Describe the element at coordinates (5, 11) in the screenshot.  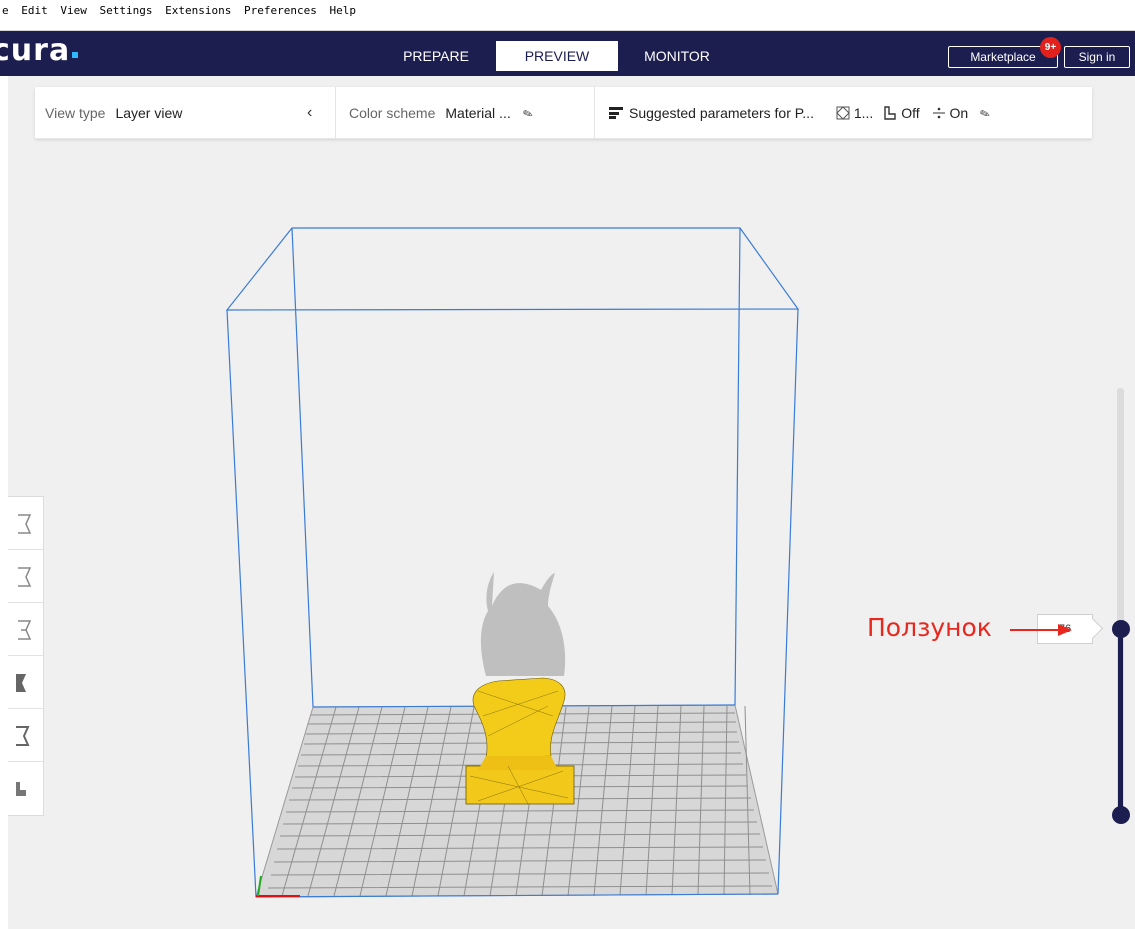
I see `menu-file: e` at that location.